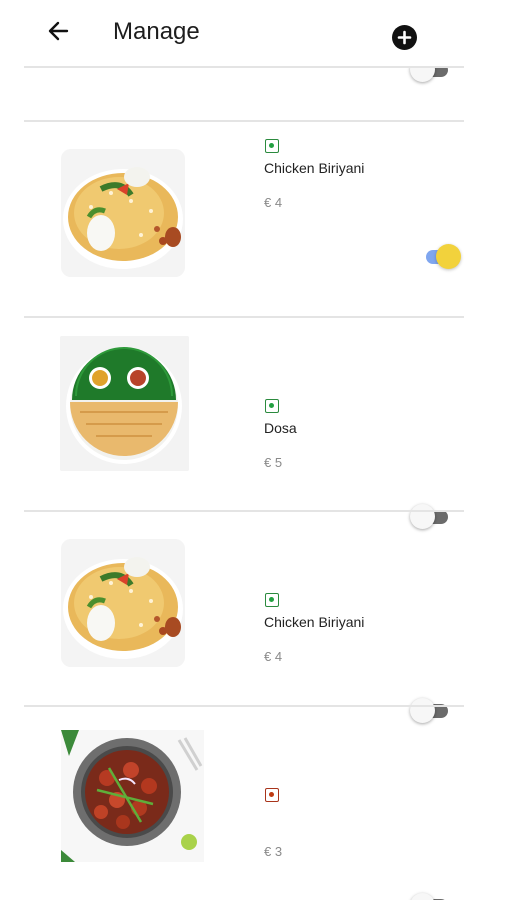 This screenshot has width=506, height=900. Describe the element at coordinates (253, 33) in the screenshot. I see `app-bar: Manage` at that location.